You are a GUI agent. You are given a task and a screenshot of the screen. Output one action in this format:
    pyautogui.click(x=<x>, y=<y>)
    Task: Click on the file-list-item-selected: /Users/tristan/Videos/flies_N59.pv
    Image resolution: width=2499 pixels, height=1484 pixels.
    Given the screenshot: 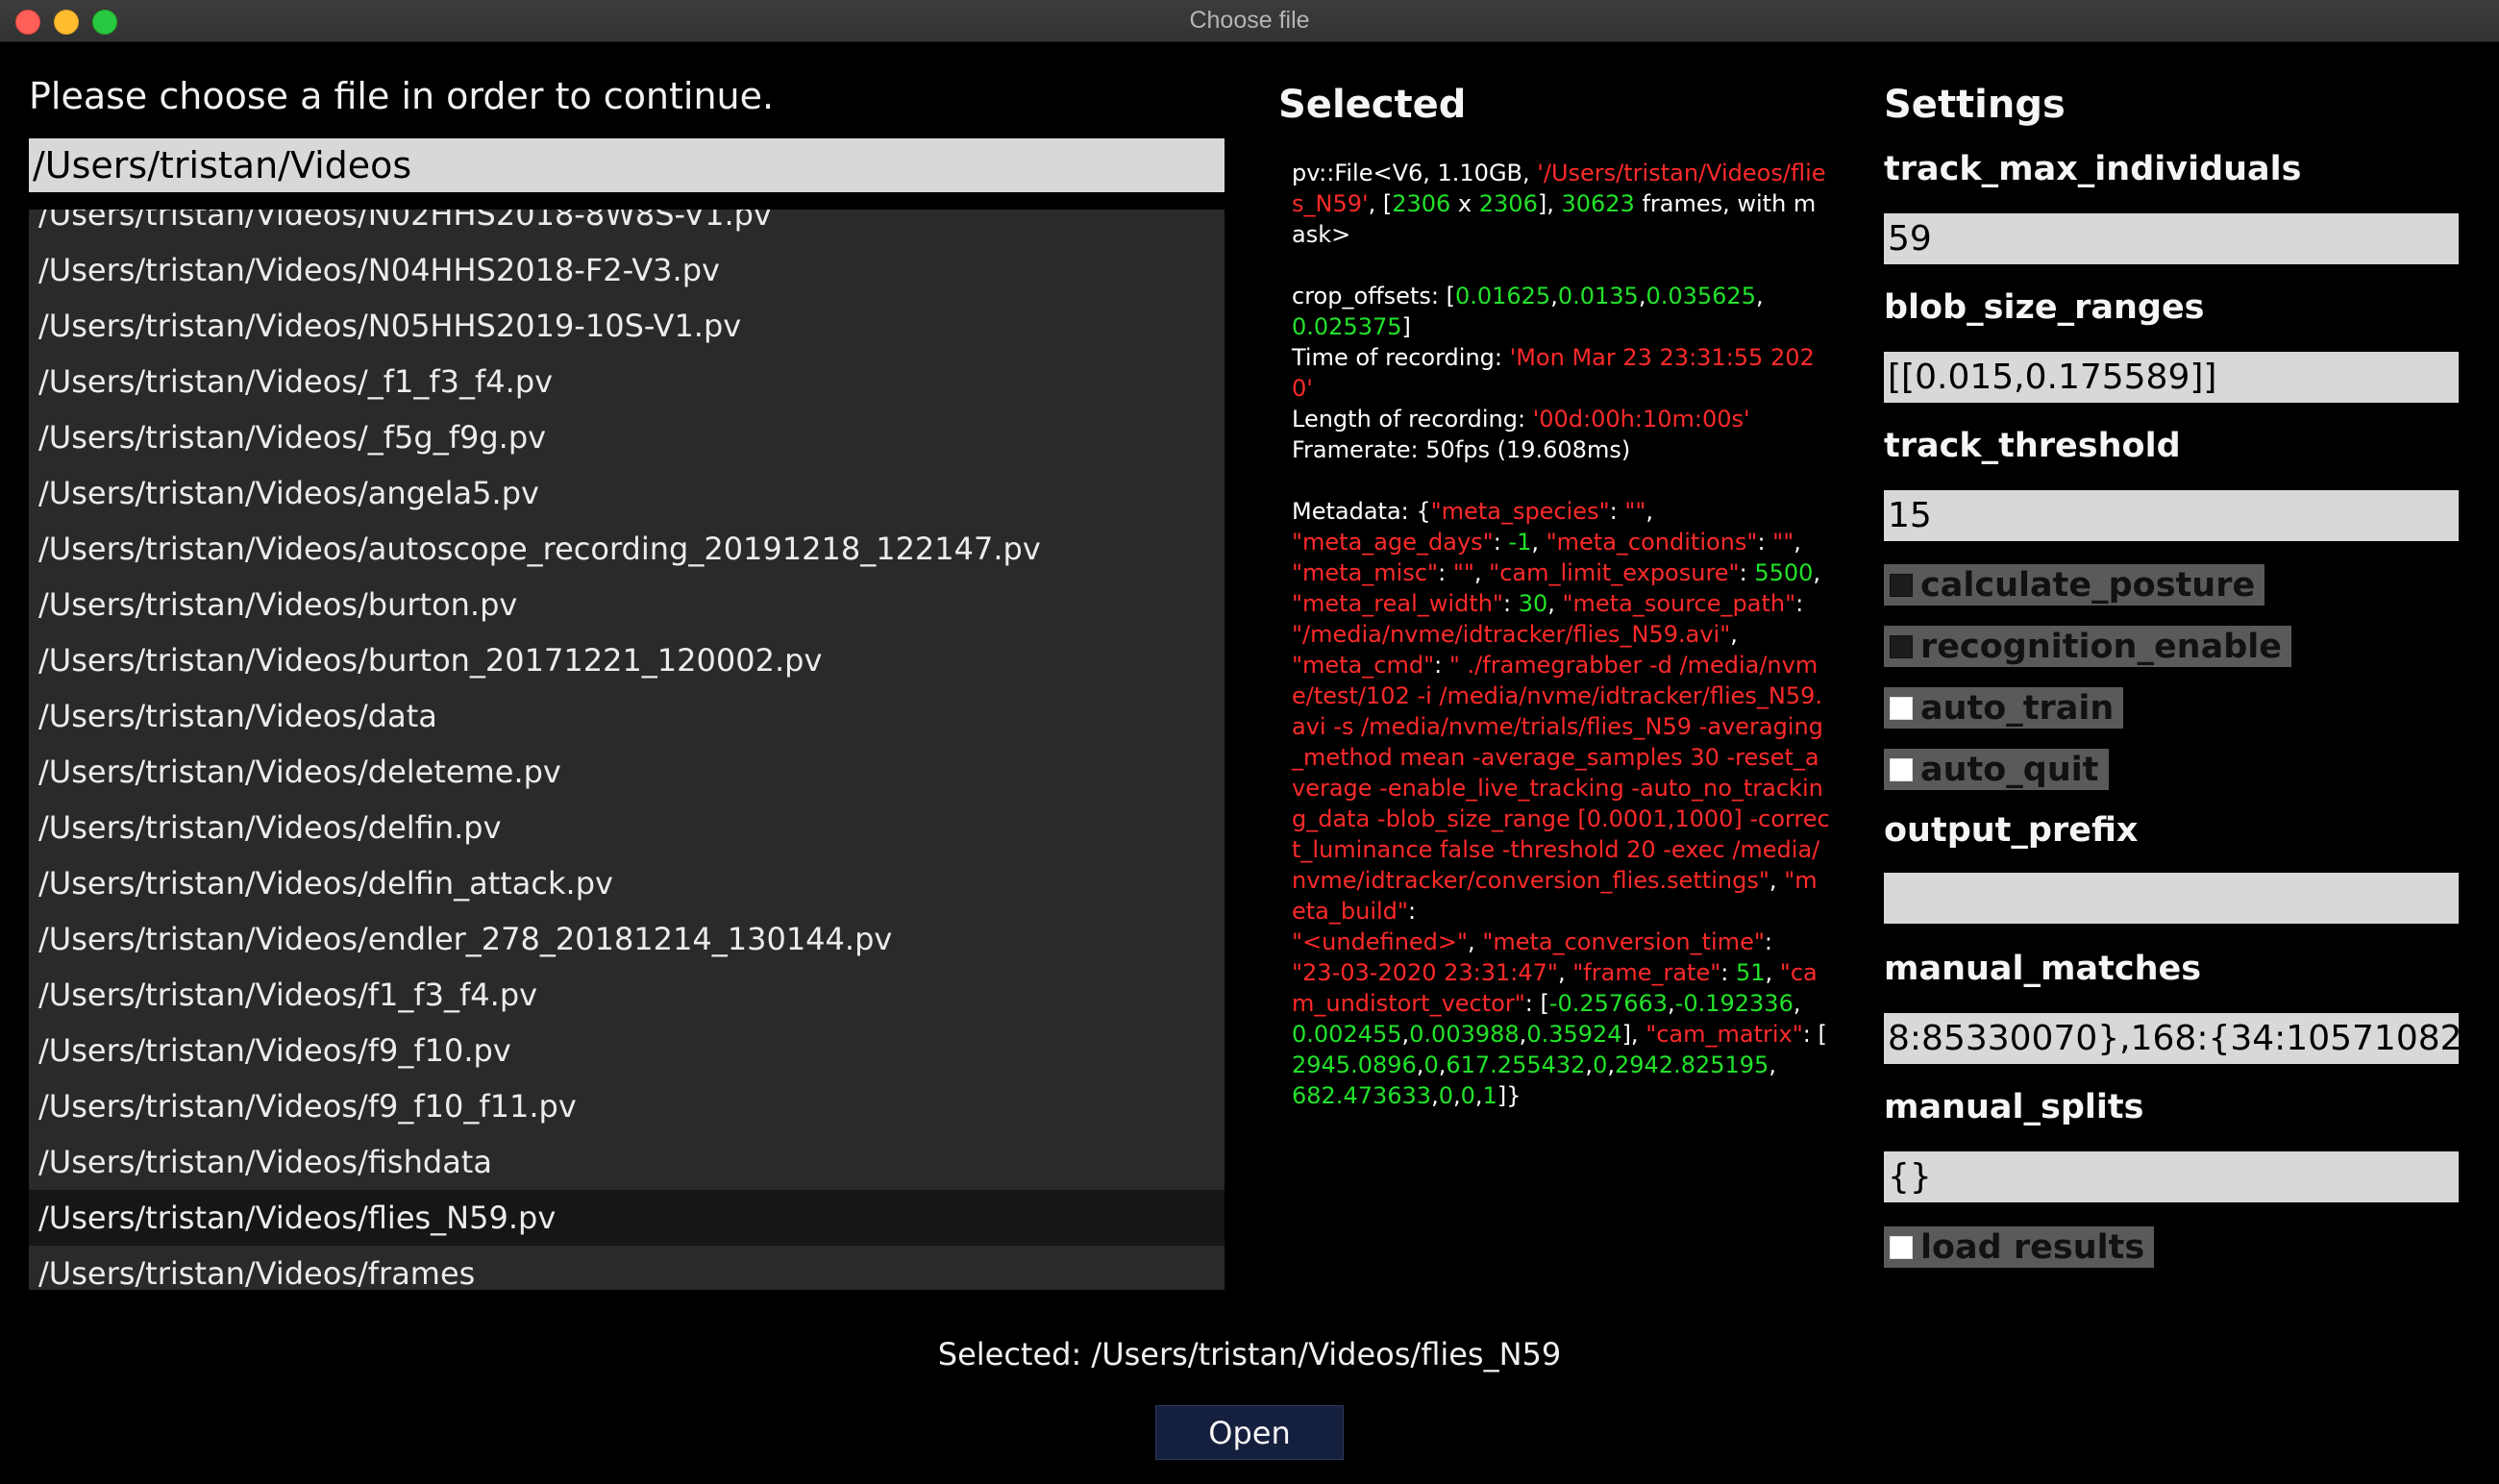 What is the action you would take?
    pyautogui.click(x=627, y=1218)
    